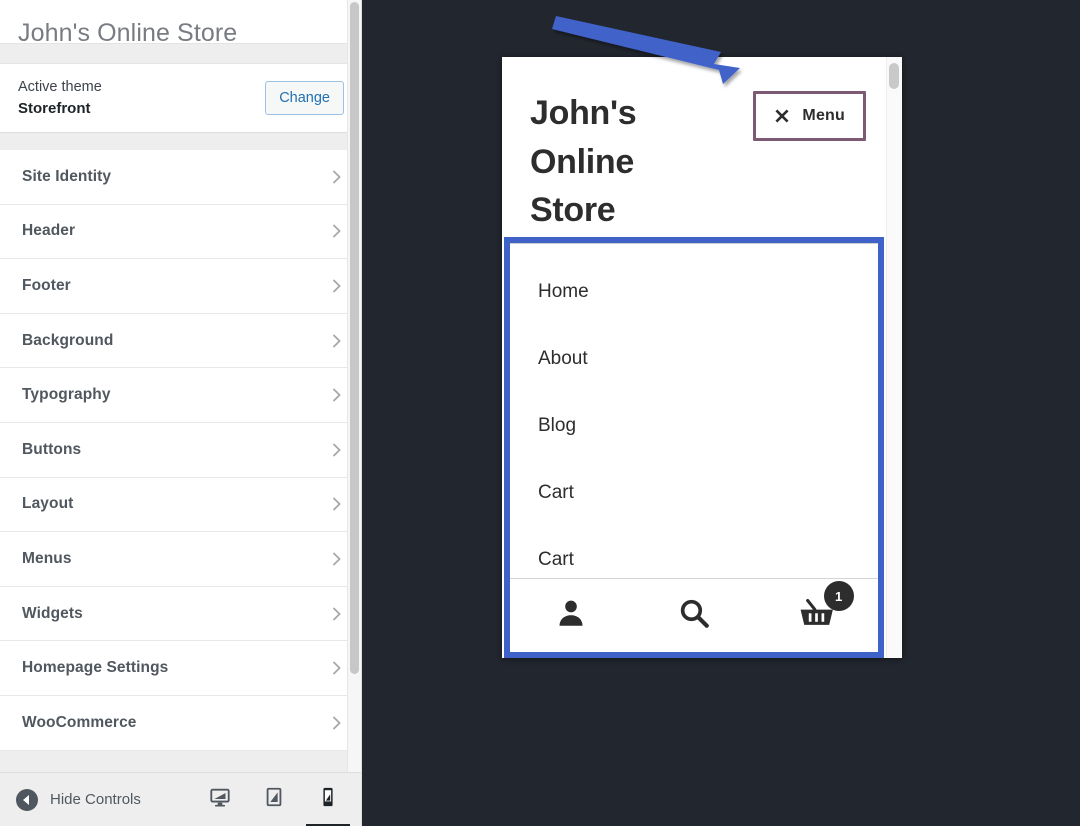  I want to click on mobile-nav-list: Home About Blog Cart Cart, so click(694, 418).